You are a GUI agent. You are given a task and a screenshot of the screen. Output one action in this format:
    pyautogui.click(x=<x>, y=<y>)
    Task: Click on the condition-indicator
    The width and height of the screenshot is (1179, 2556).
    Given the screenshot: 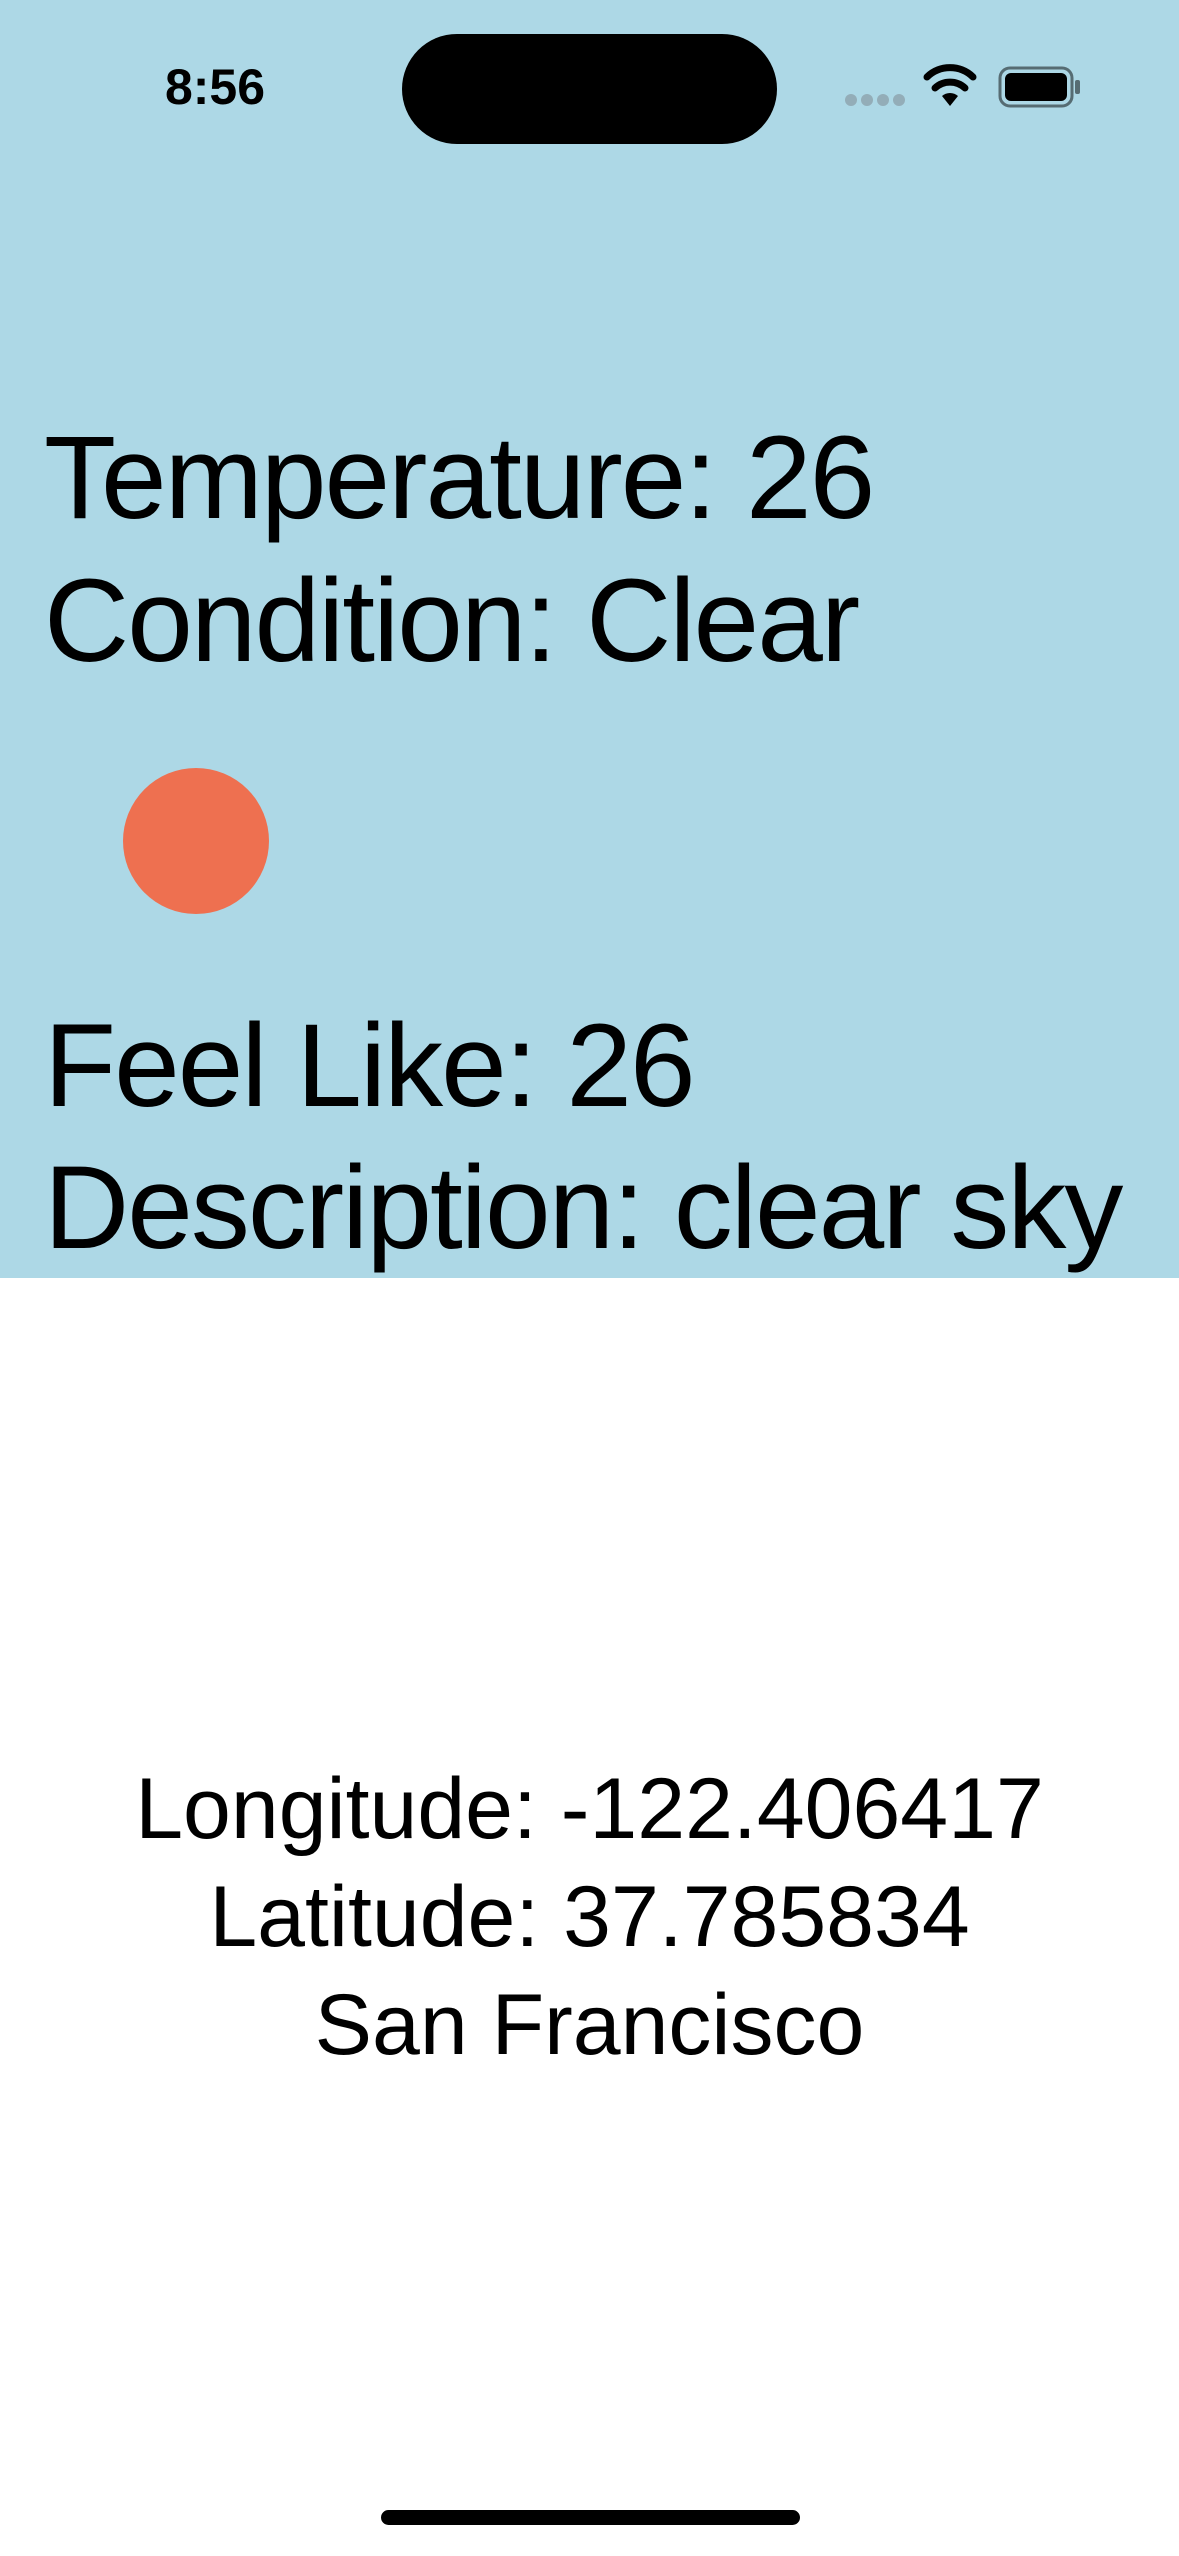 What is the action you would take?
    pyautogui.click(x=196, y=841)
    